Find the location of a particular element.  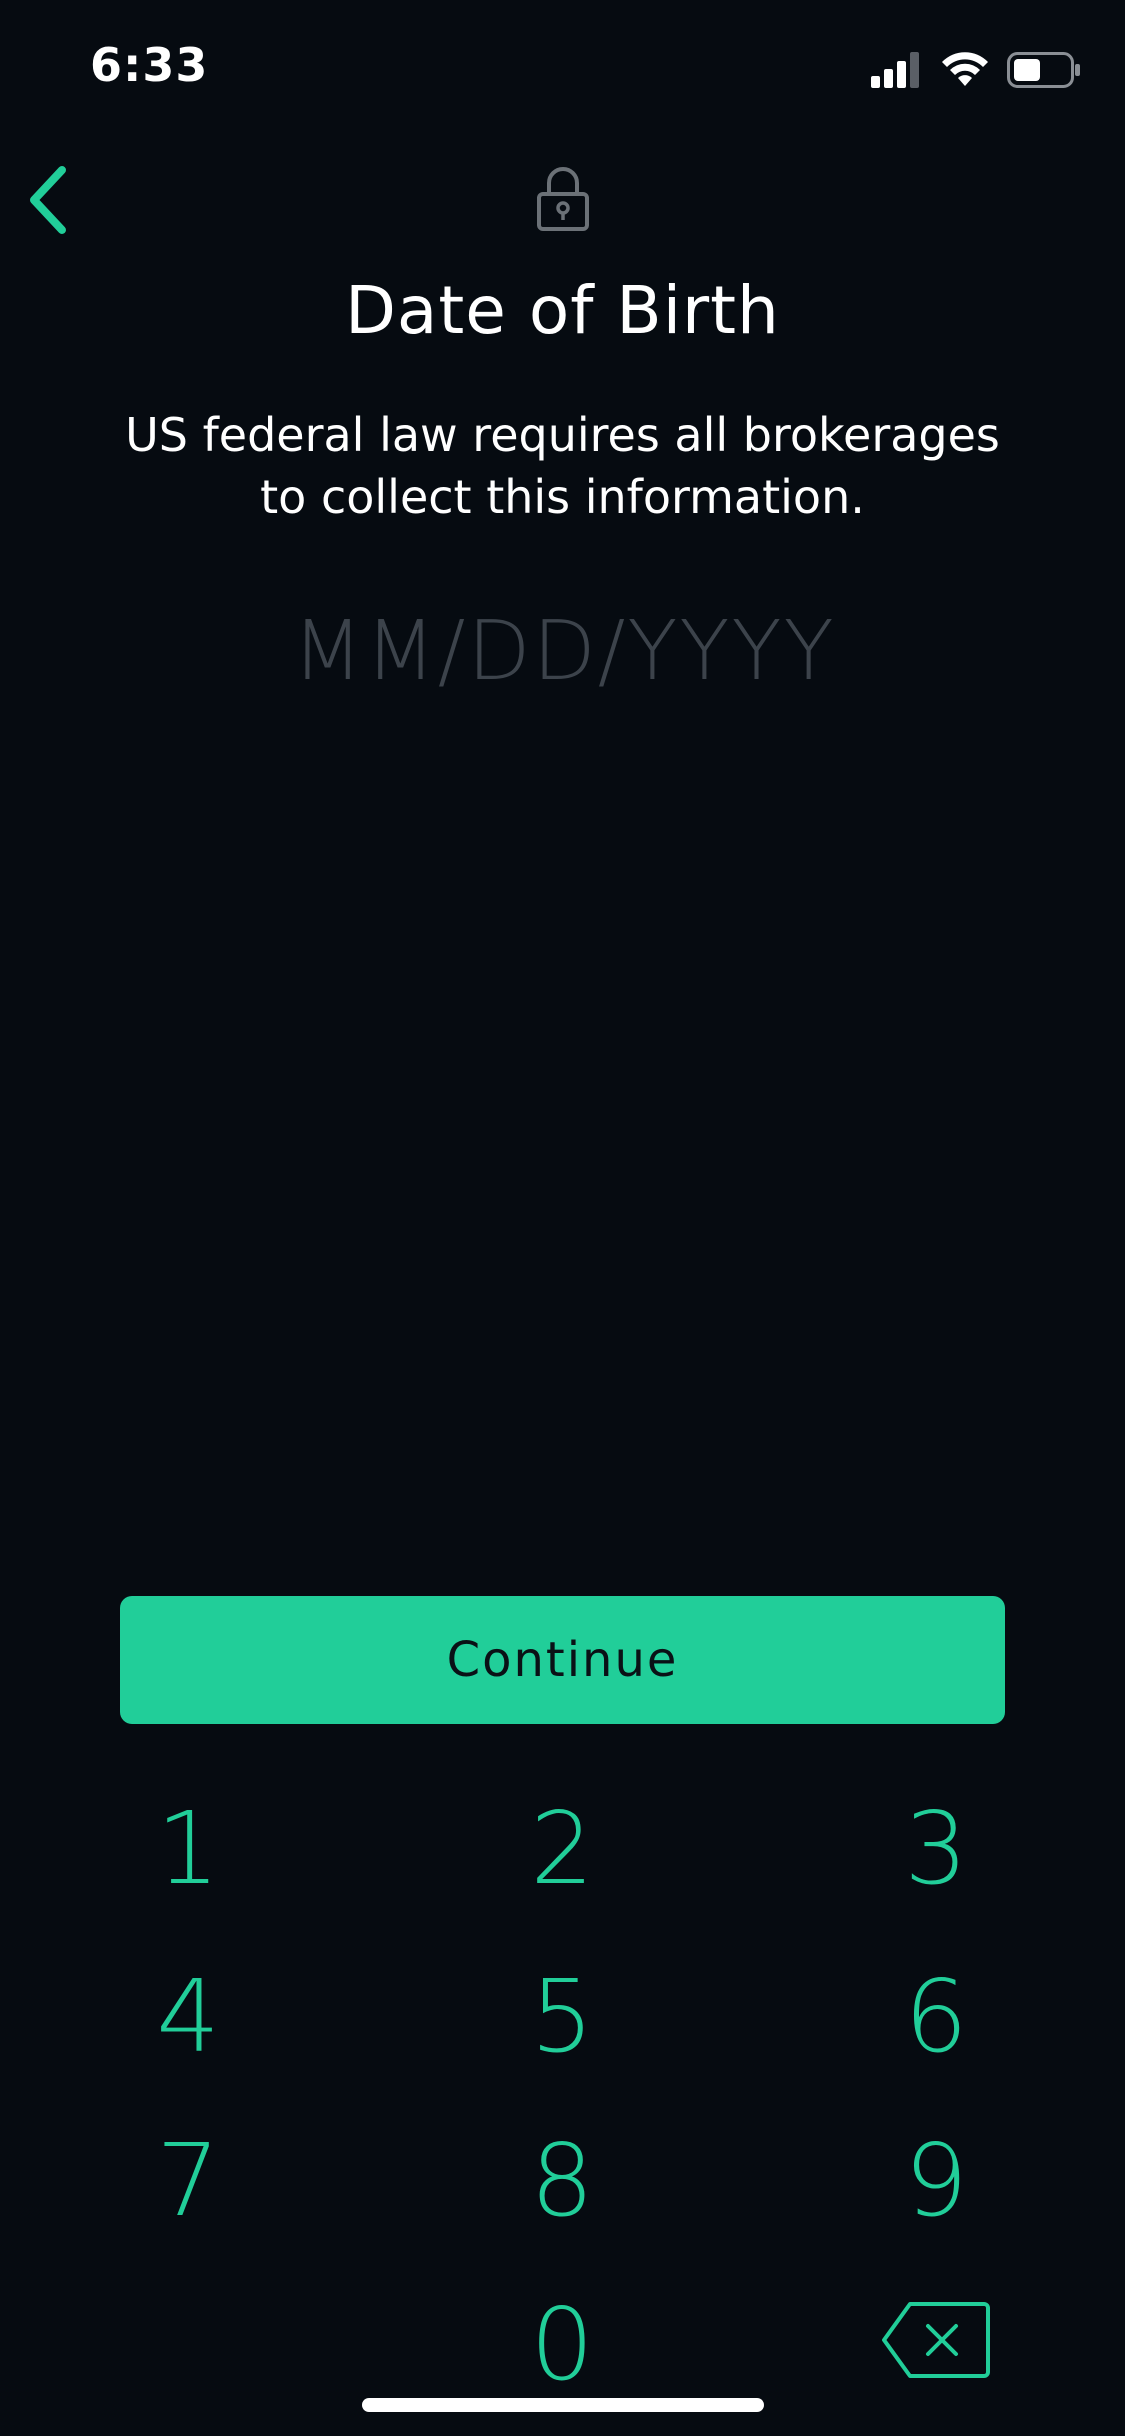

keypad-key-0: 0 is located at coordinates (562, 2344).